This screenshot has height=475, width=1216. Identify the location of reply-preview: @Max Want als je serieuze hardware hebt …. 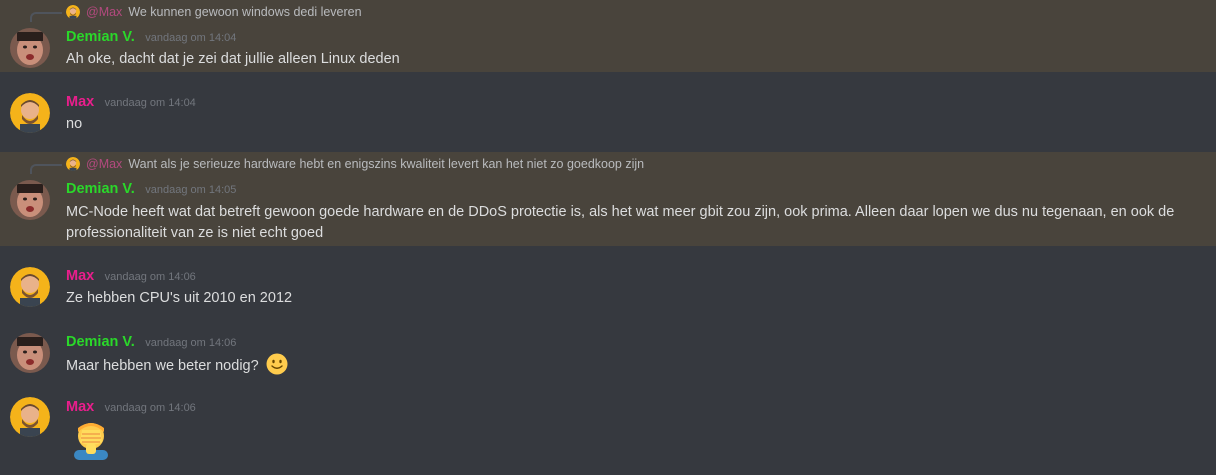
(355, 164).